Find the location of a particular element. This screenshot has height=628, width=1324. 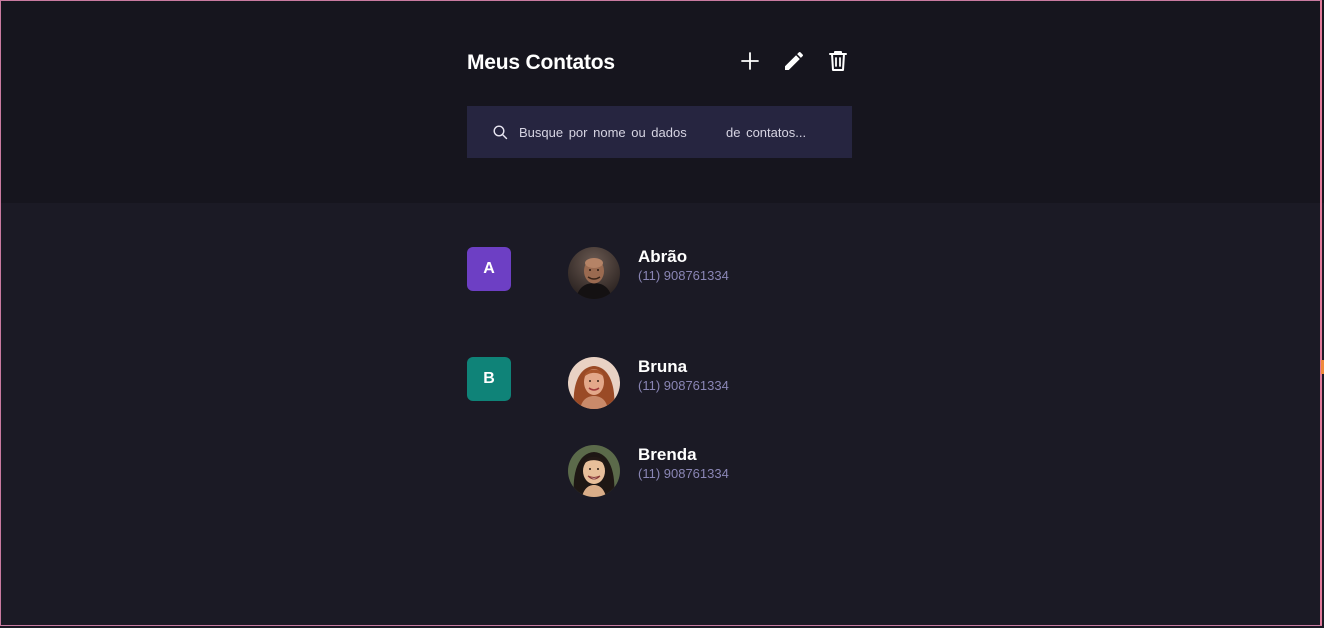

edit-contact-button is located at coordinates (794, 61).